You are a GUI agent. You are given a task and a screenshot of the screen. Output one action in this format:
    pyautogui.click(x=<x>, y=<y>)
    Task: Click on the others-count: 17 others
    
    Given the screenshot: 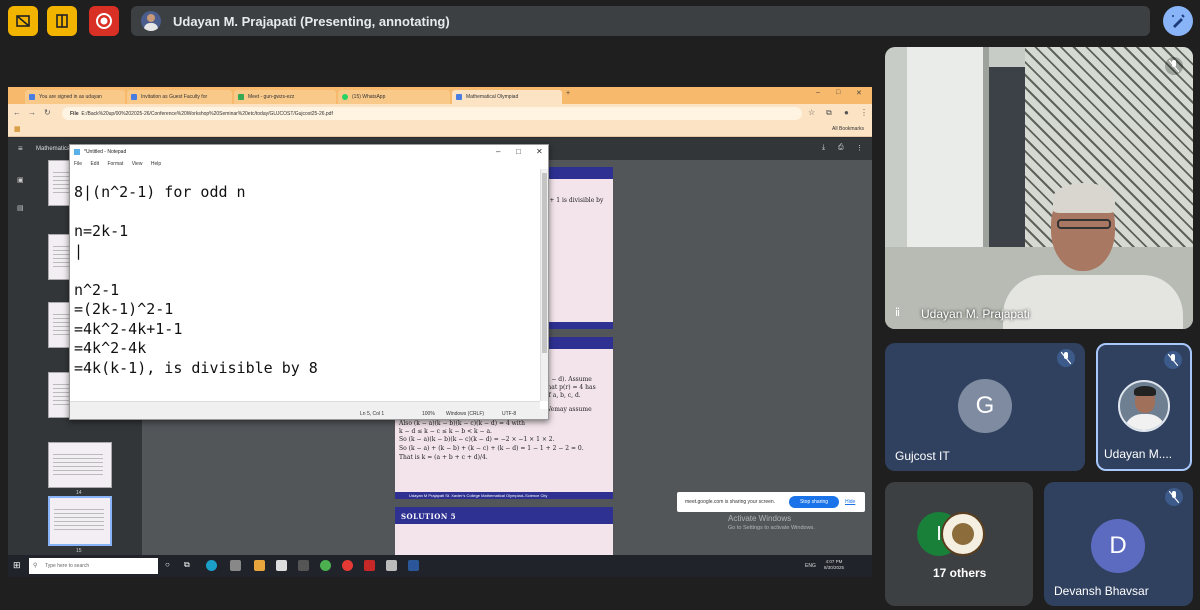 What is the action you would take?
    pyautogui.click(x=960, y=573)
    